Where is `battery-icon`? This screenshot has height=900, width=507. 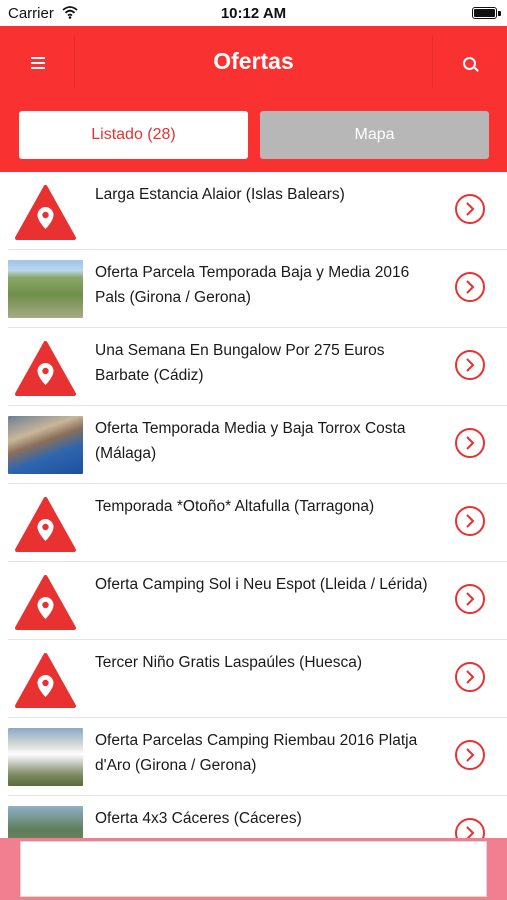 battery-icon is located at coordinates (486, 13).